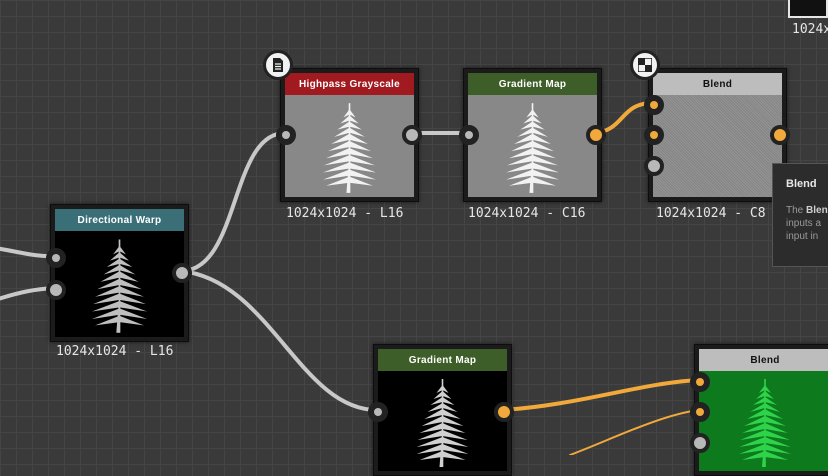 This screenshot has height=476, width=828. I want to click on checker-icon, so click(645, 65).